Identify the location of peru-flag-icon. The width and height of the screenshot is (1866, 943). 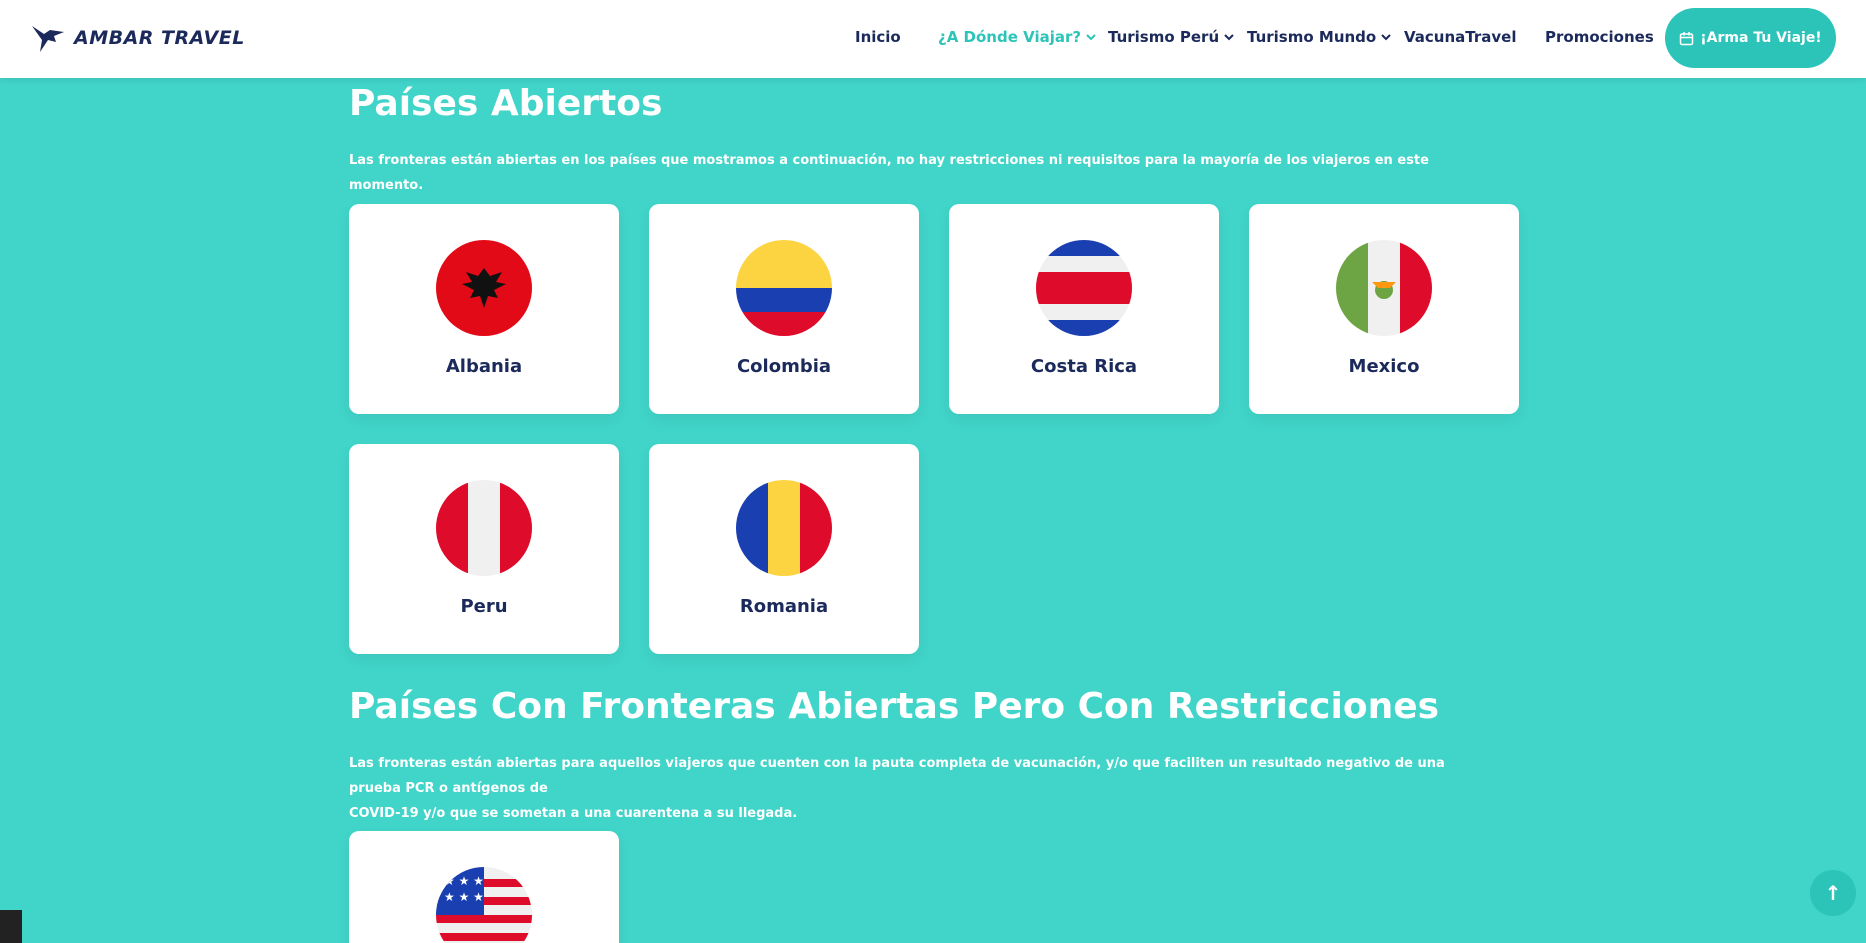
(484, 528).